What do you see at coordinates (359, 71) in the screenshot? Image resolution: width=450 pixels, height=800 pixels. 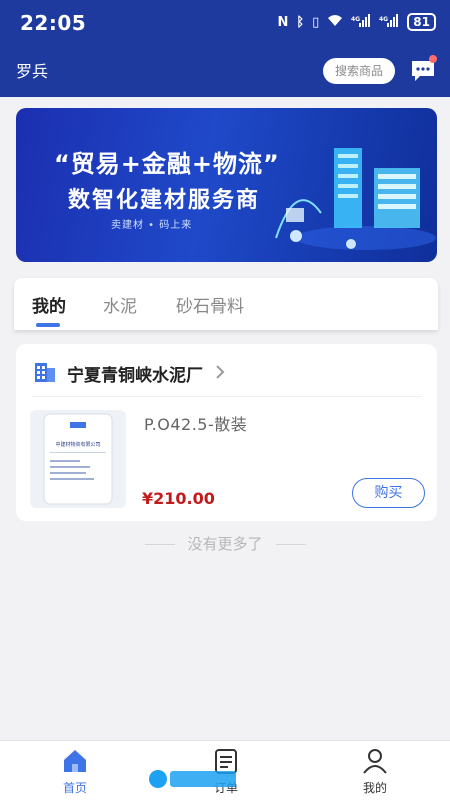 I see `search-button: 搜索商品` at bounding box center [359, 71].